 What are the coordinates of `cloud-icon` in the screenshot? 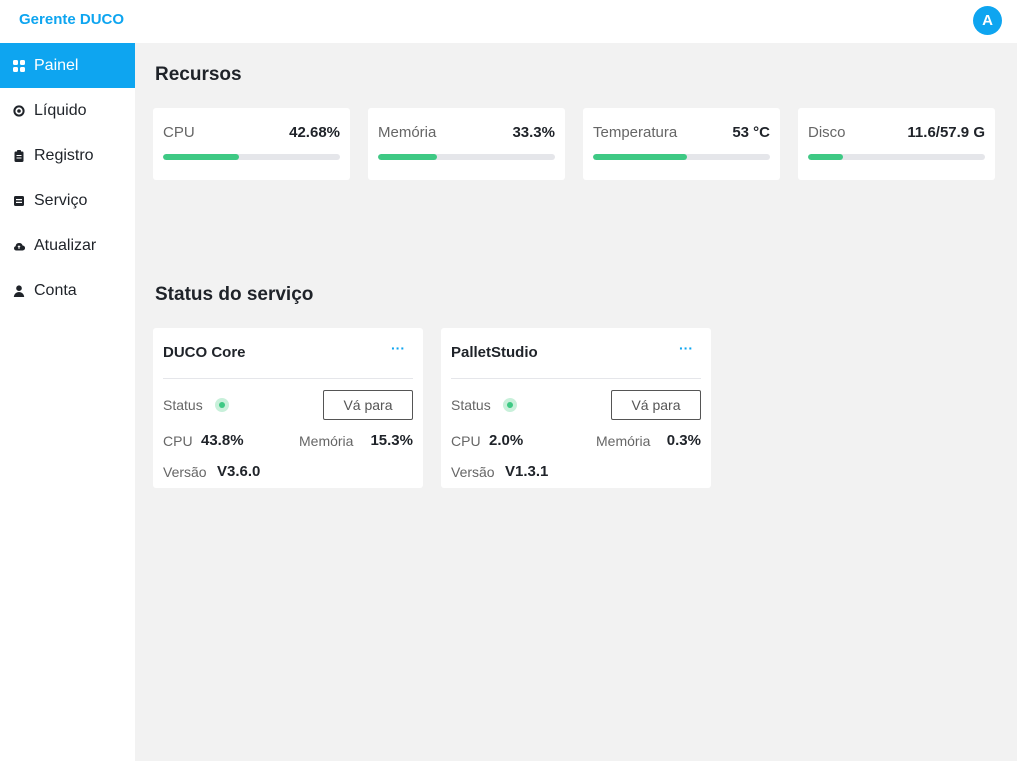 It's located at (19, 246).